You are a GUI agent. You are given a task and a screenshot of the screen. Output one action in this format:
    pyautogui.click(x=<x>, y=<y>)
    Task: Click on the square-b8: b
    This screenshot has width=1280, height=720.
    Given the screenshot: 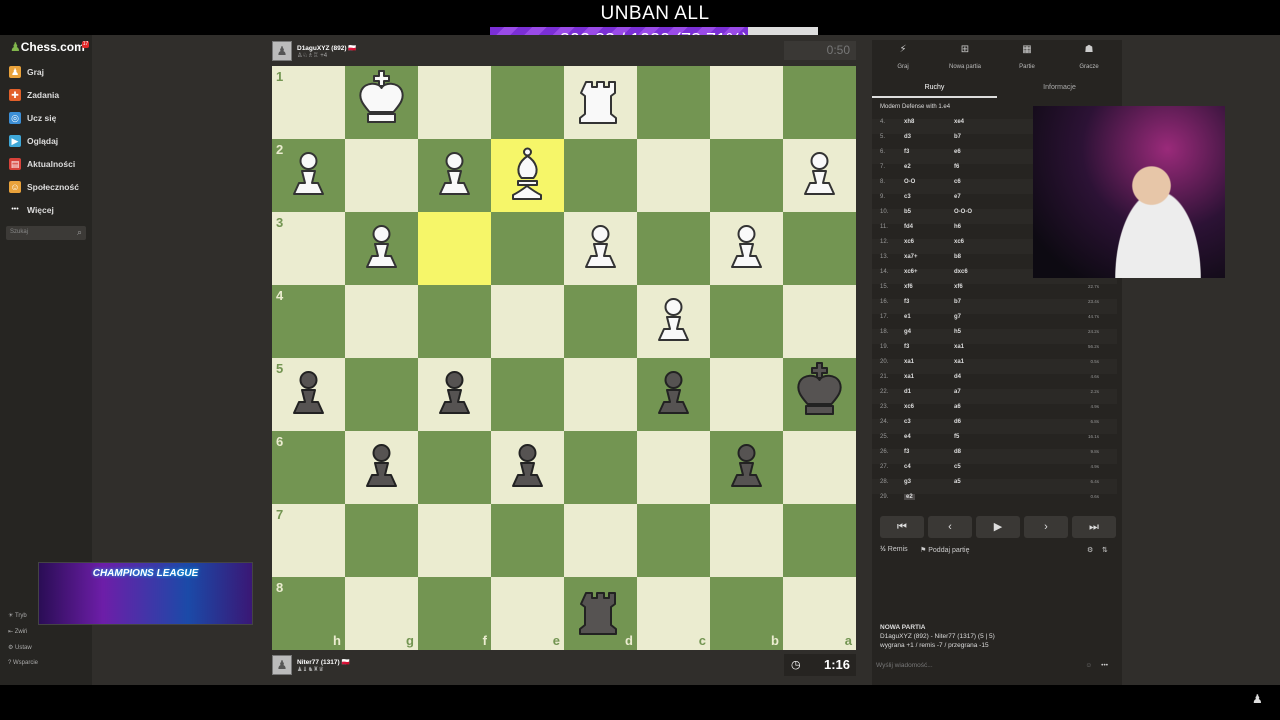 What is the action you would take?
    pyautogui.click(x=746, y=613)
    